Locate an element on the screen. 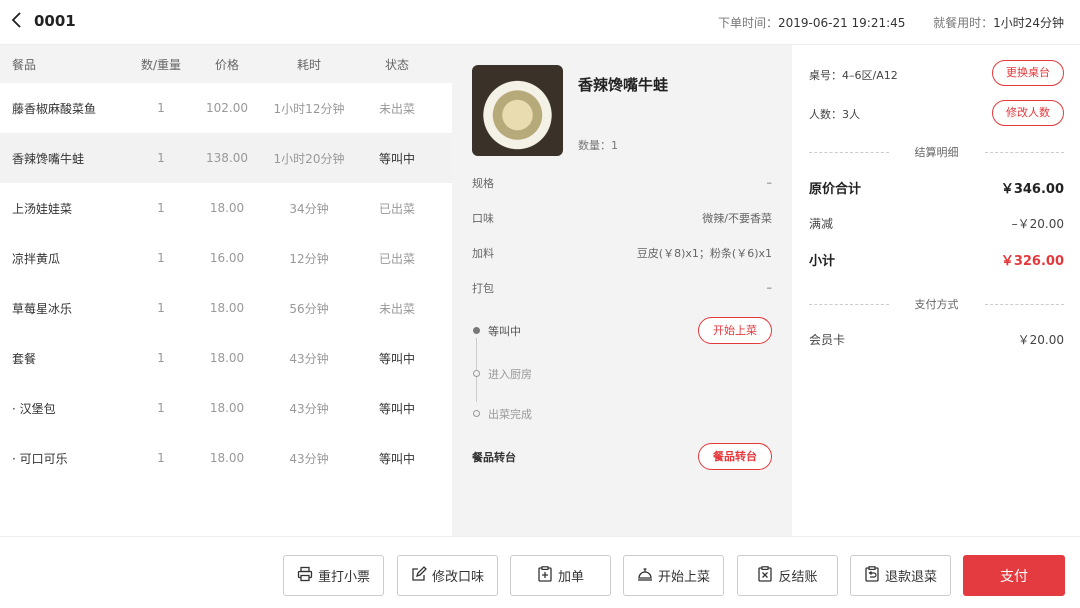  action-bar: 重打小票 修改口味 加单 开始上菜 反结账 退款退菜 支付 is located at coordinates (540, 572).